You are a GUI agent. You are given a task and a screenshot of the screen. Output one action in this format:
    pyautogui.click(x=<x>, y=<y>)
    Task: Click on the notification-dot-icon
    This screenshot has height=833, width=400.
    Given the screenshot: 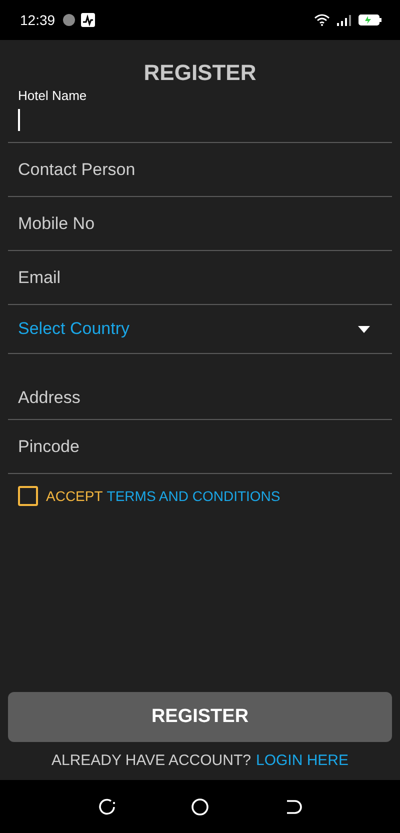 What is the action you would take?
    pyautogui.click(x=69, y=20)
    